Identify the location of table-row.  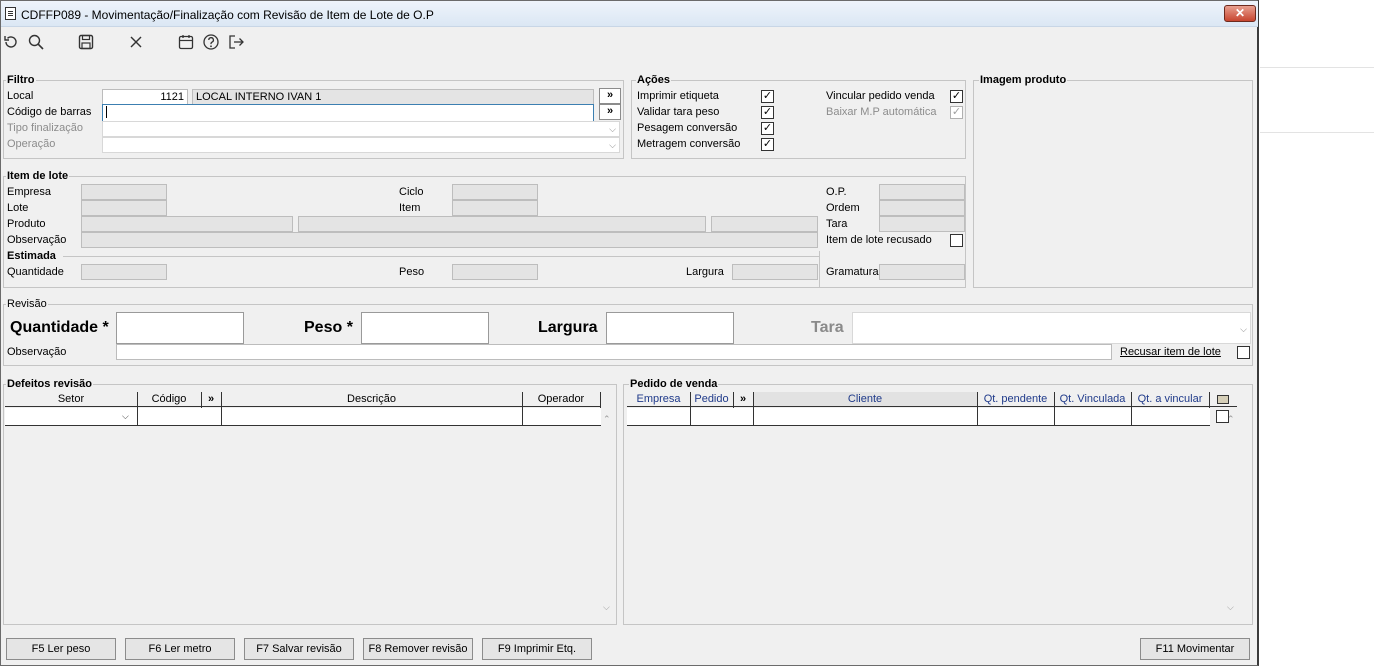
(918, 417).